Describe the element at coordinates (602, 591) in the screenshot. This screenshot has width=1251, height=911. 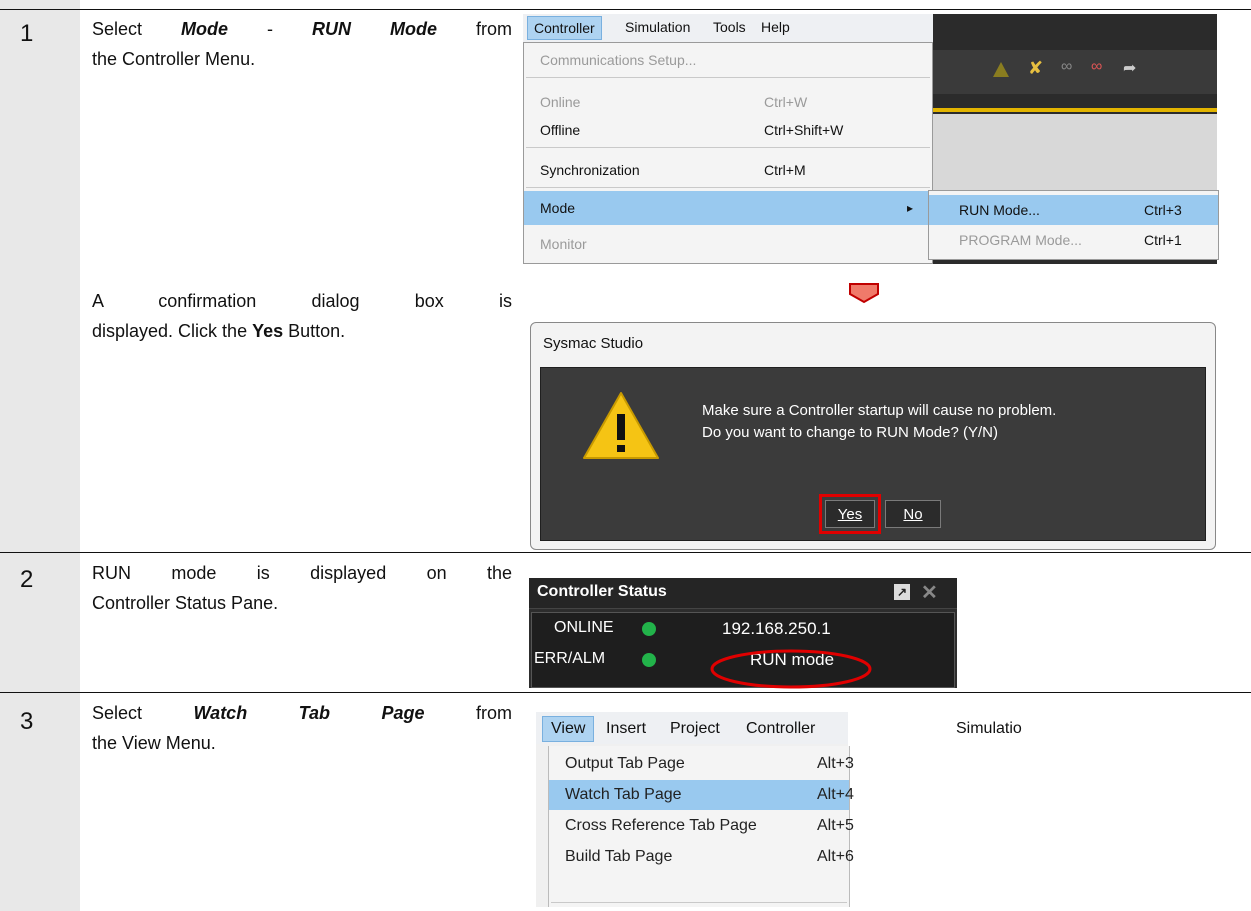
I see `controller-status-title: Controller Status` at that location.